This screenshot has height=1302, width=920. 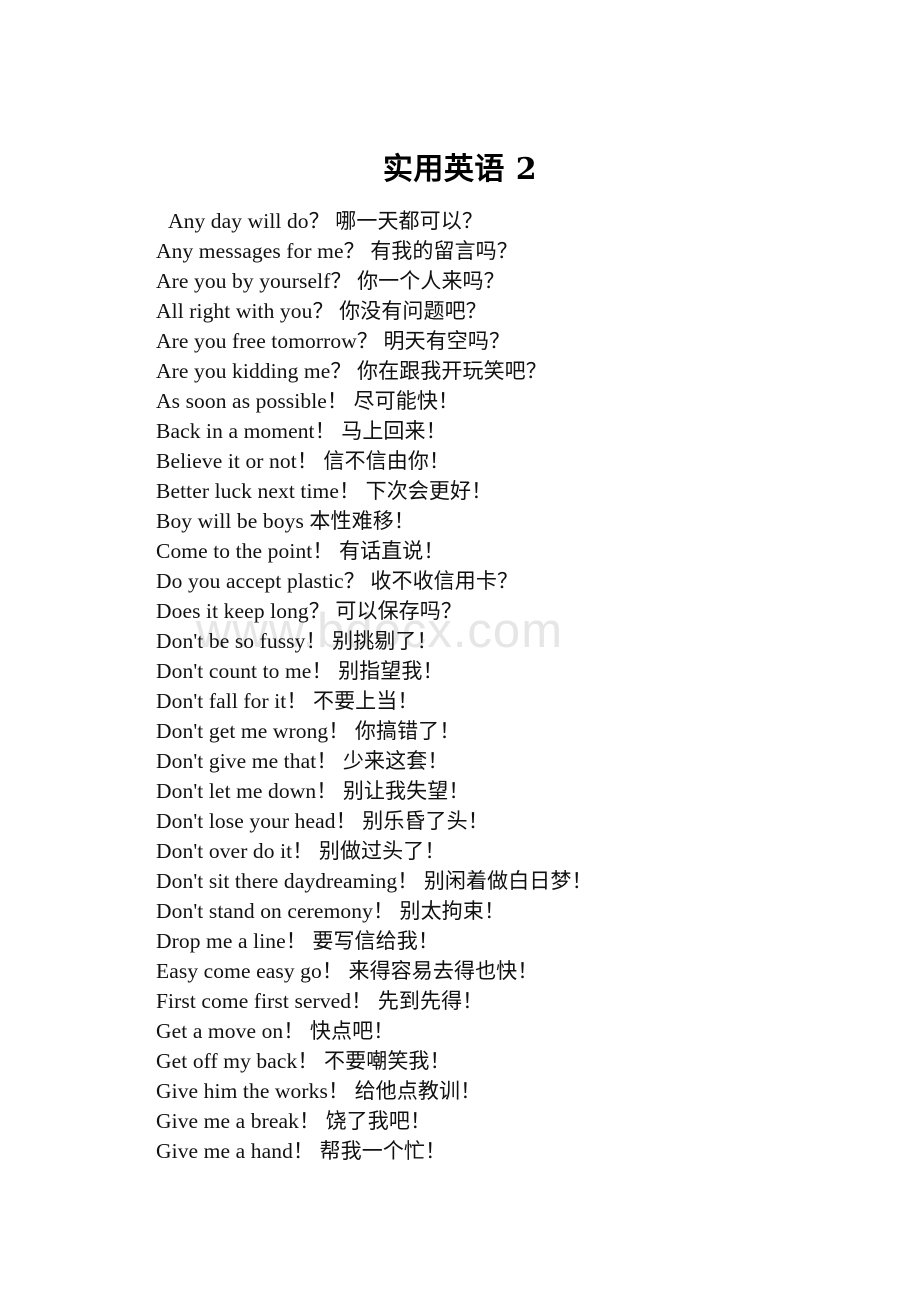 I want to click on phrase-english: Give him the works, so click(x=242, y=1091).